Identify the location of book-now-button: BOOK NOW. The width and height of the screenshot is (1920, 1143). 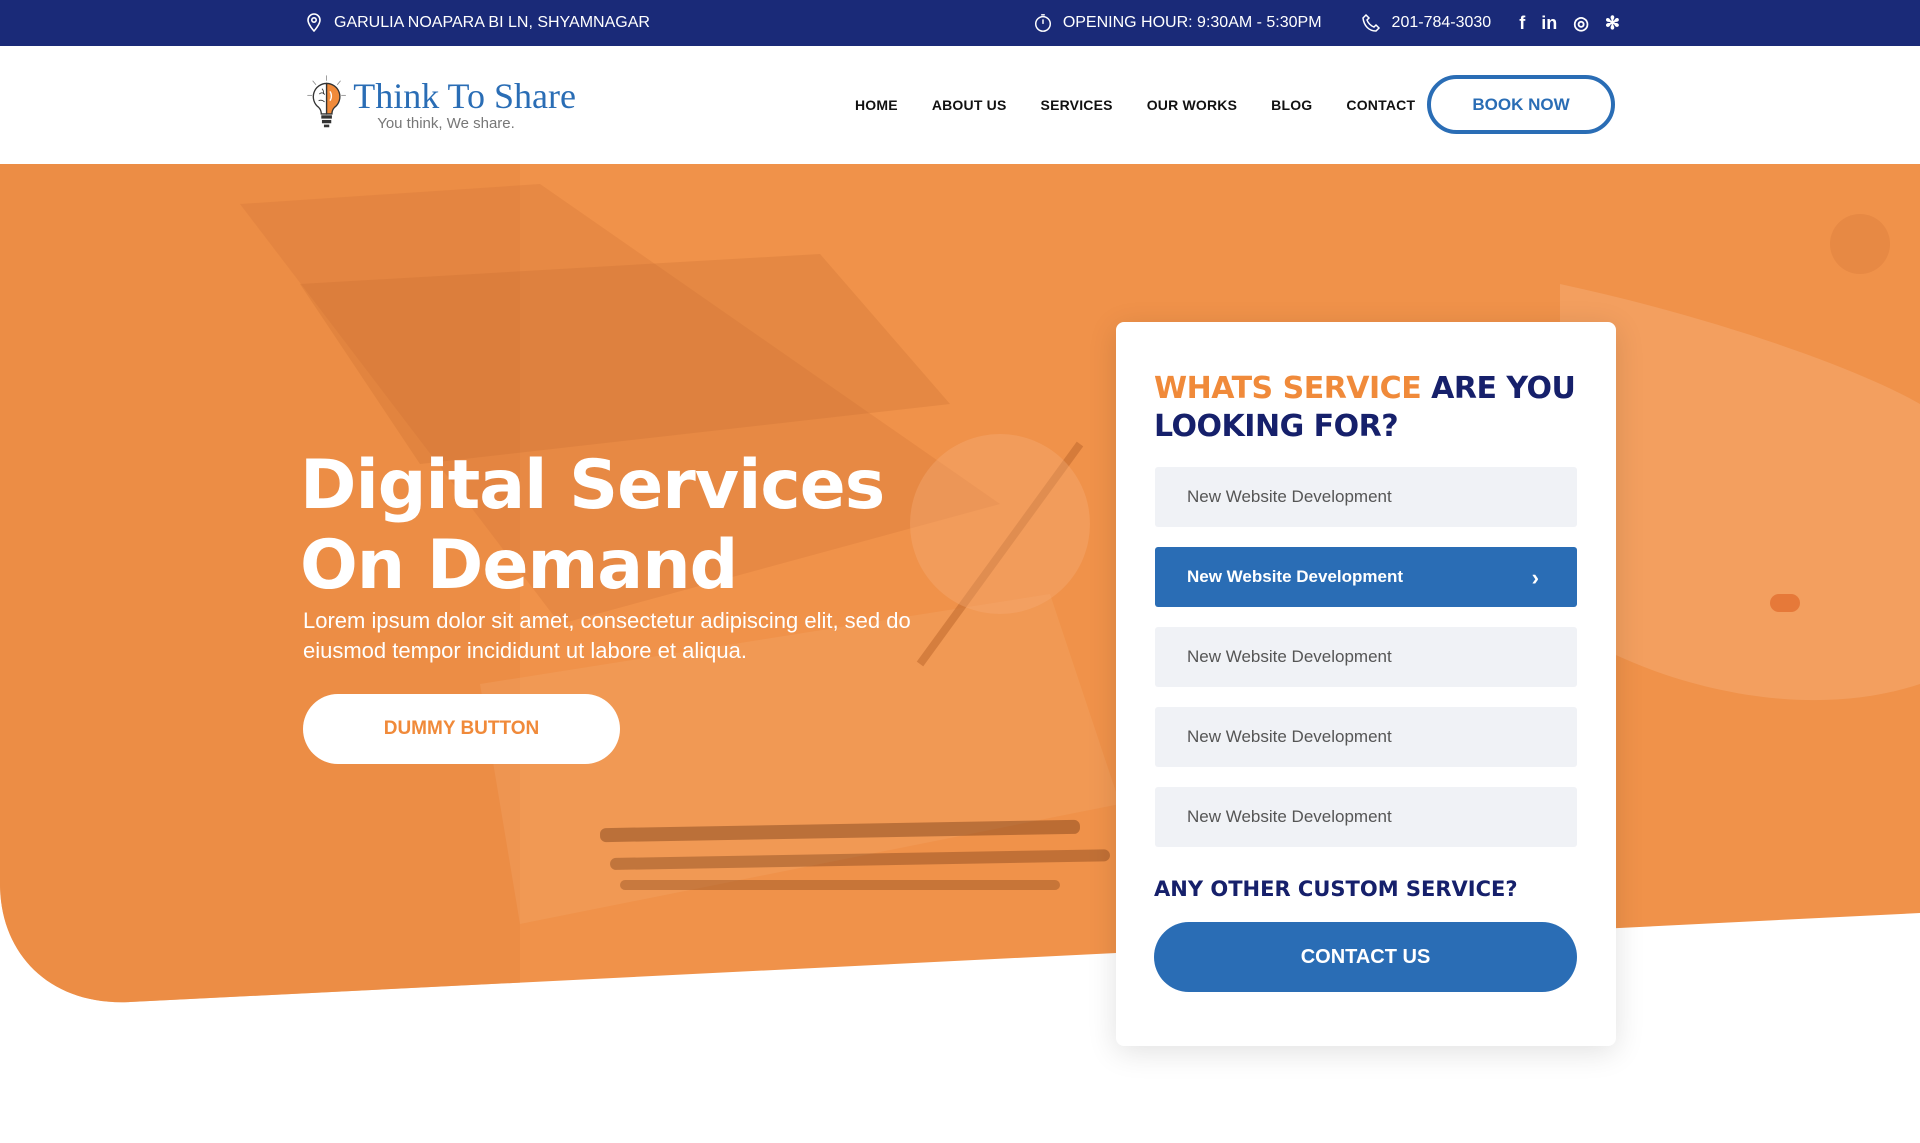
(1521, 104).